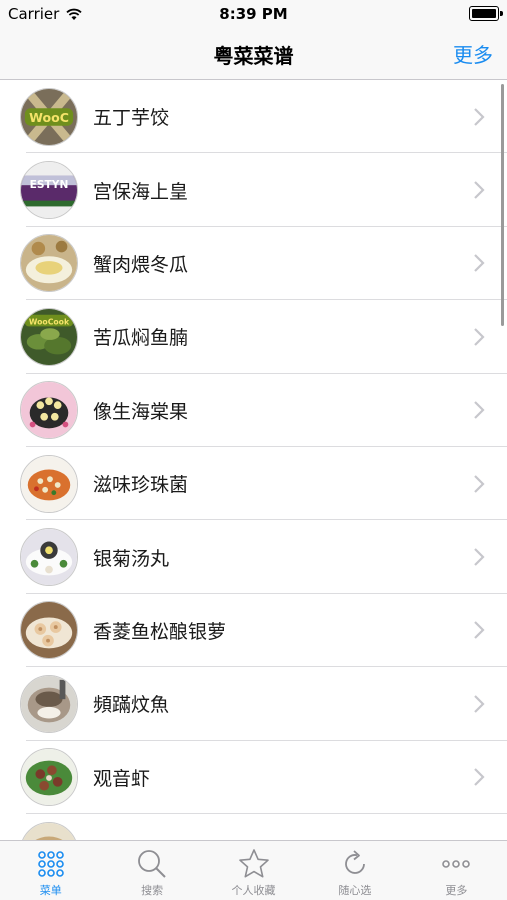  I want to click on svg-text: WooC, so click(49, 117).